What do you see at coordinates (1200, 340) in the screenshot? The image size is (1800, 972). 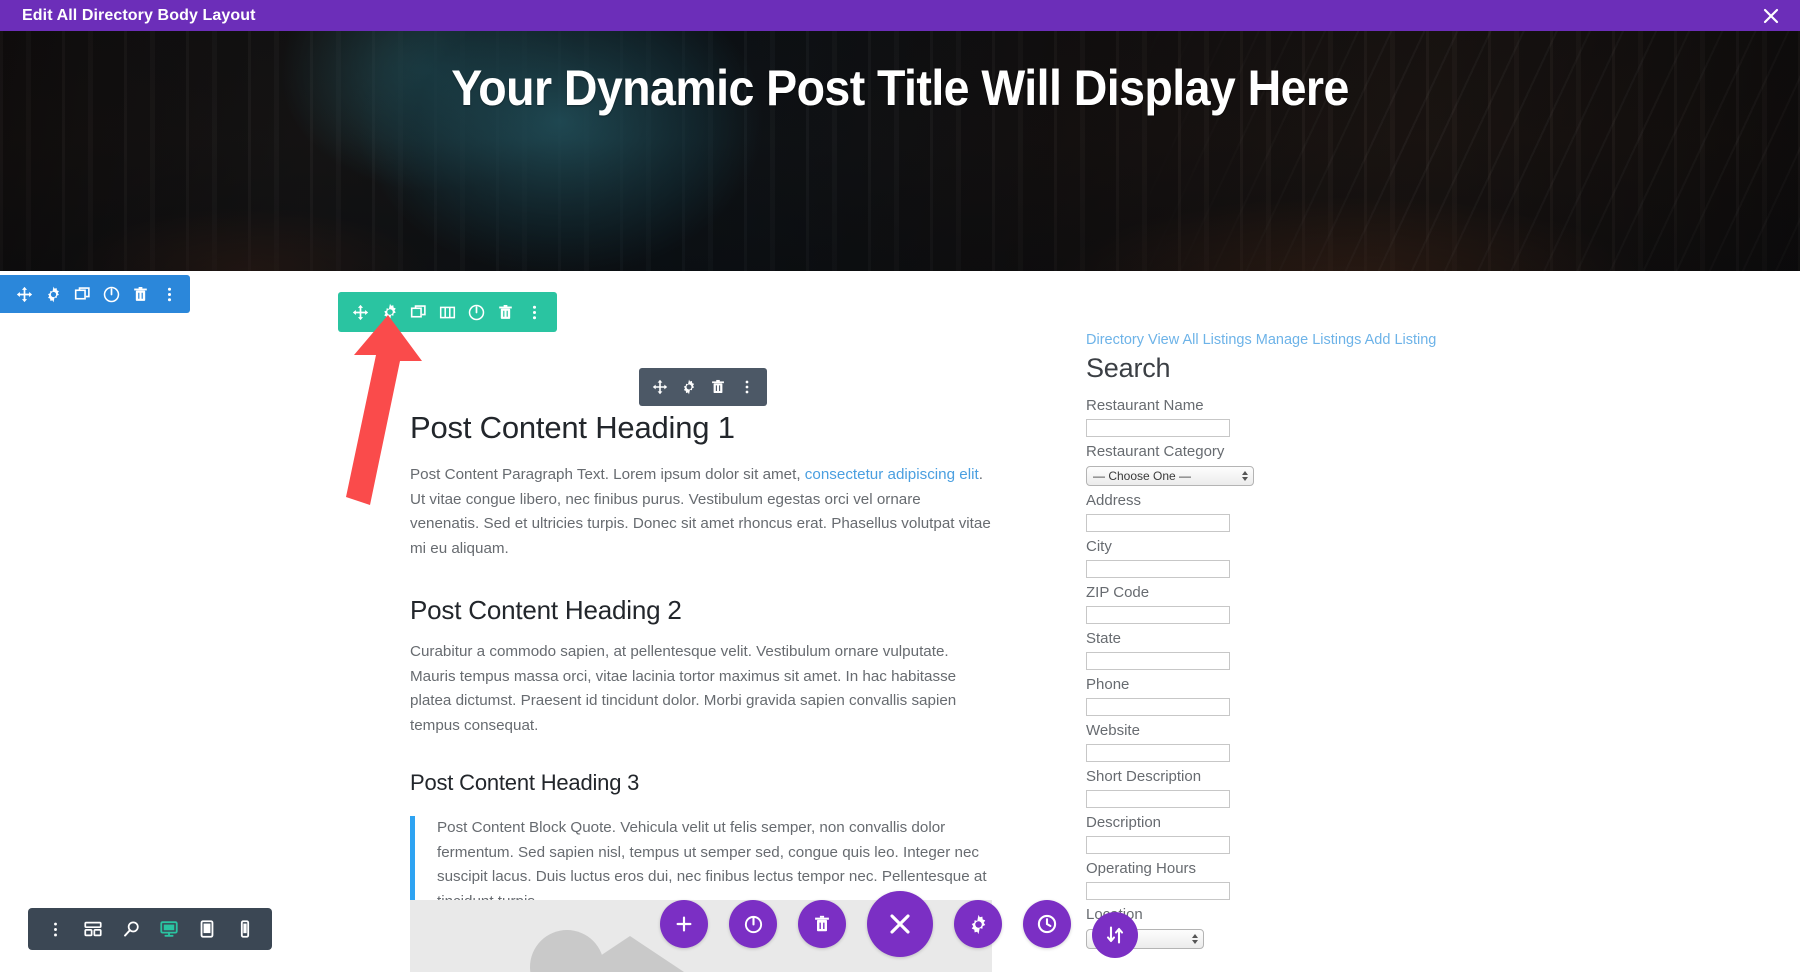 I see `nav-link-view-all-listings: View All Listings` at bounding box center [1200, 340].